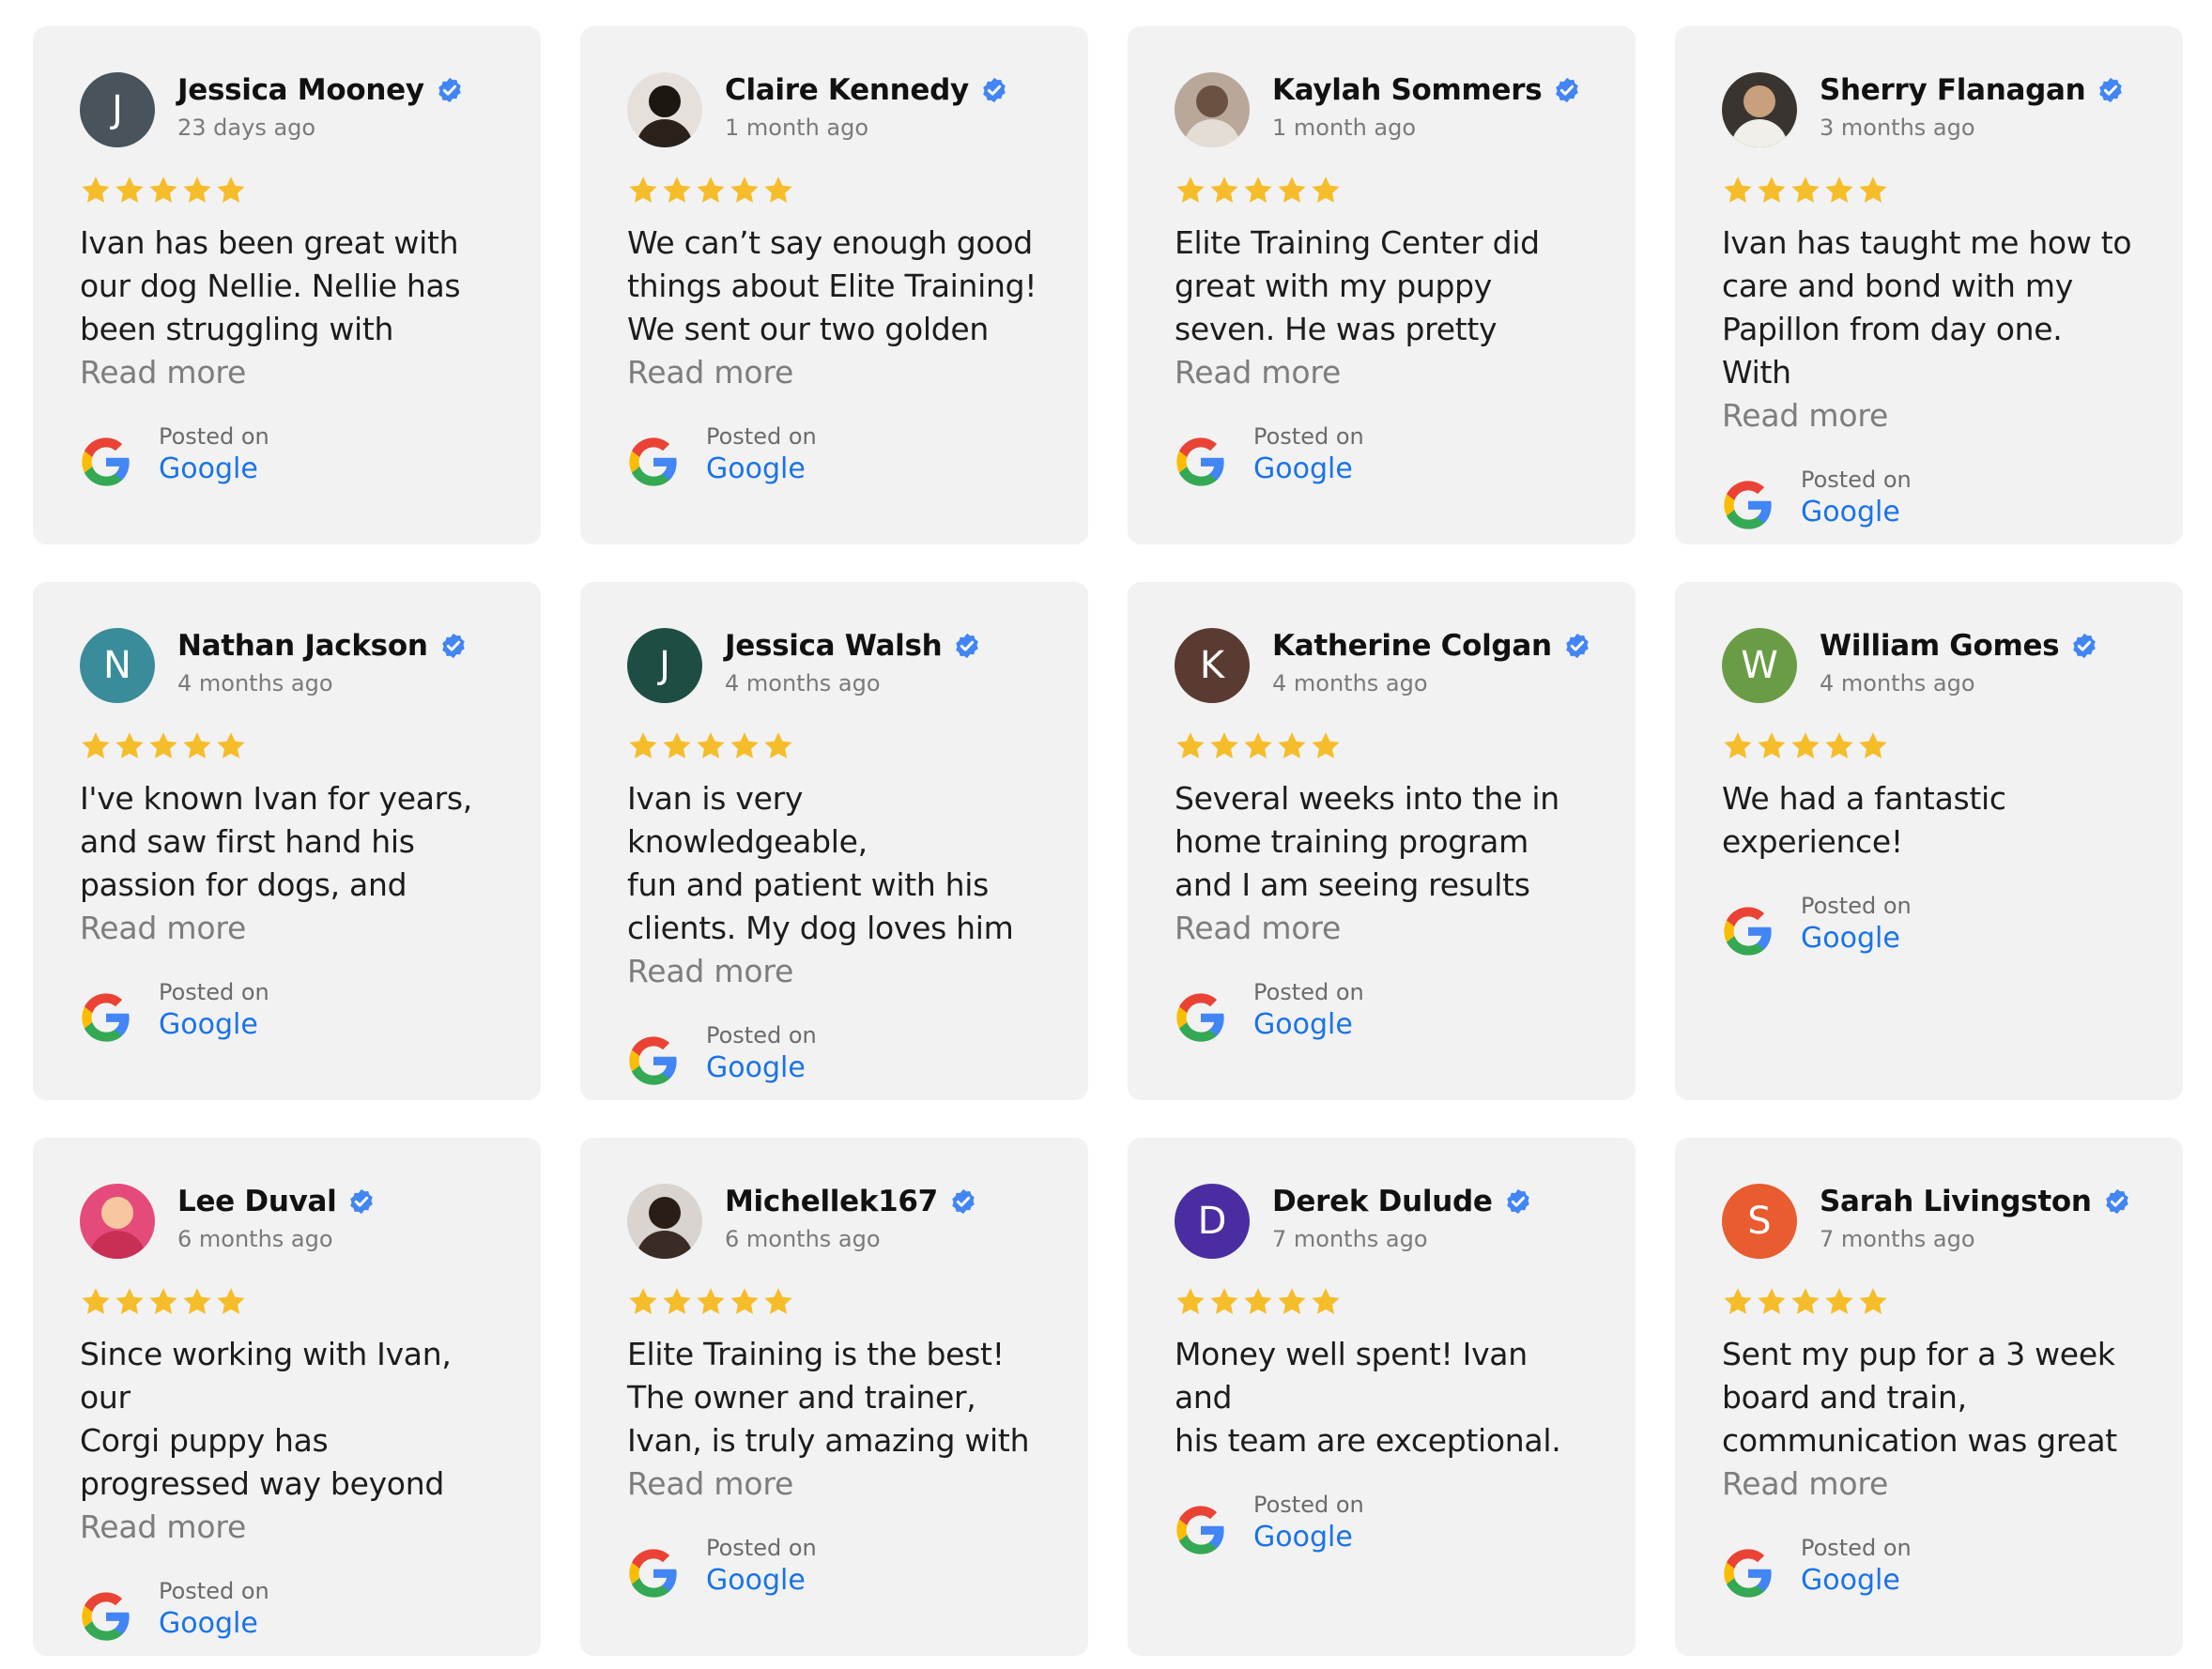 The width and height of the screenshot is (2212, 1669). What do you see at coordinates (664, 109) in the screenshot?
I see `avatar` at bounding box center [664, 109].